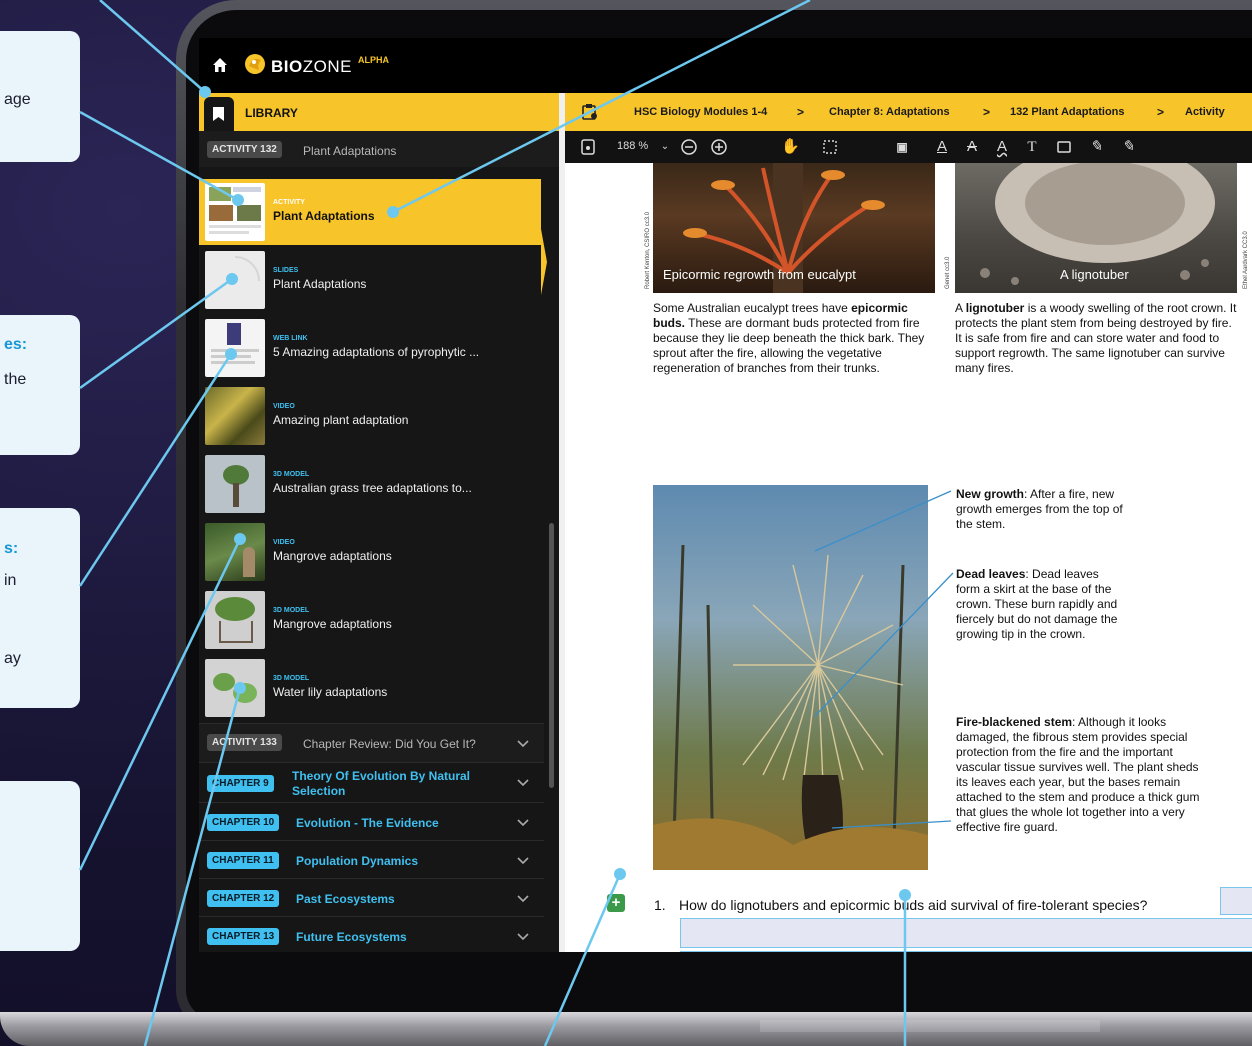 This screenshot has width=1252, height=1046. Describe the element at coordinates (311, 66) in the screenshot. I see `logo-text: BIOZONE` at that location.